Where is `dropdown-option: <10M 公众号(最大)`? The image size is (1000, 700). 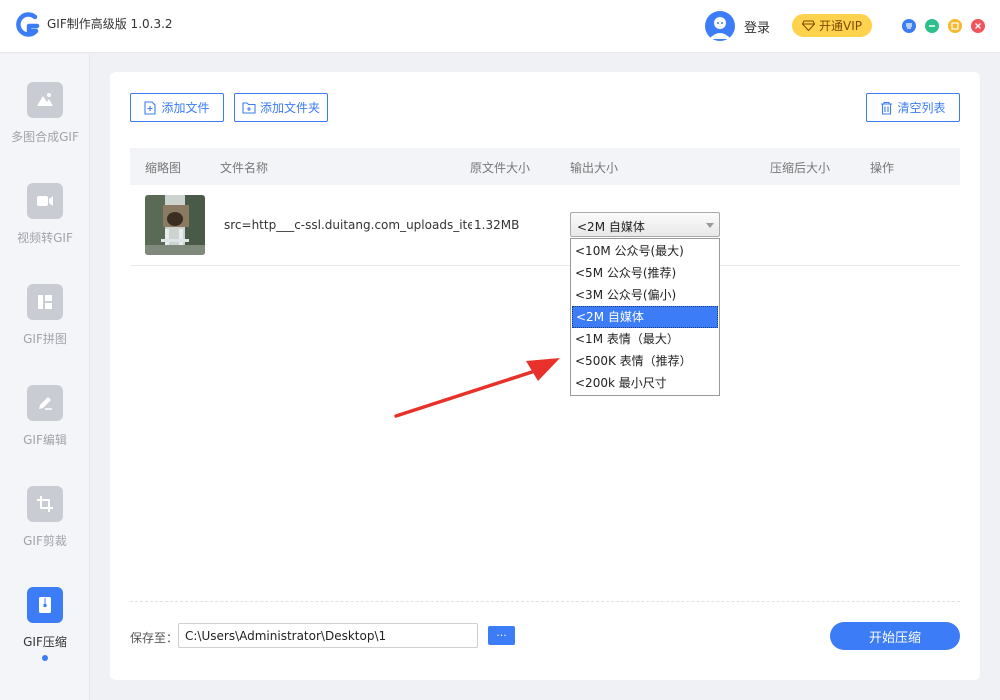
dropdown-option: <10M 公众号(最大) is located at coordinates (645, 251).